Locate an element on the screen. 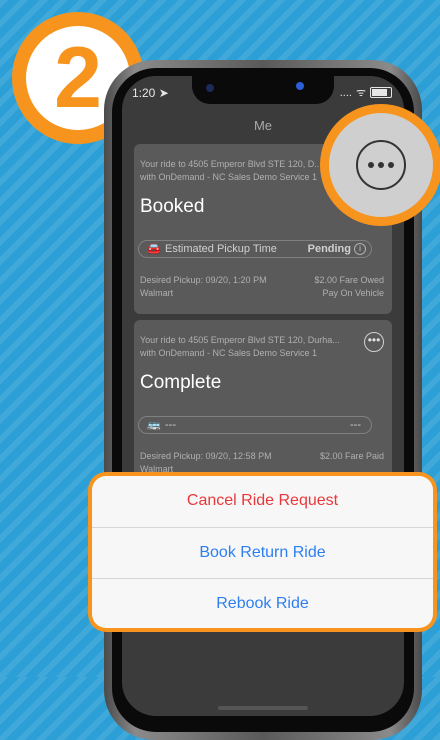  battery-icon is located at coordinates (381, 92).